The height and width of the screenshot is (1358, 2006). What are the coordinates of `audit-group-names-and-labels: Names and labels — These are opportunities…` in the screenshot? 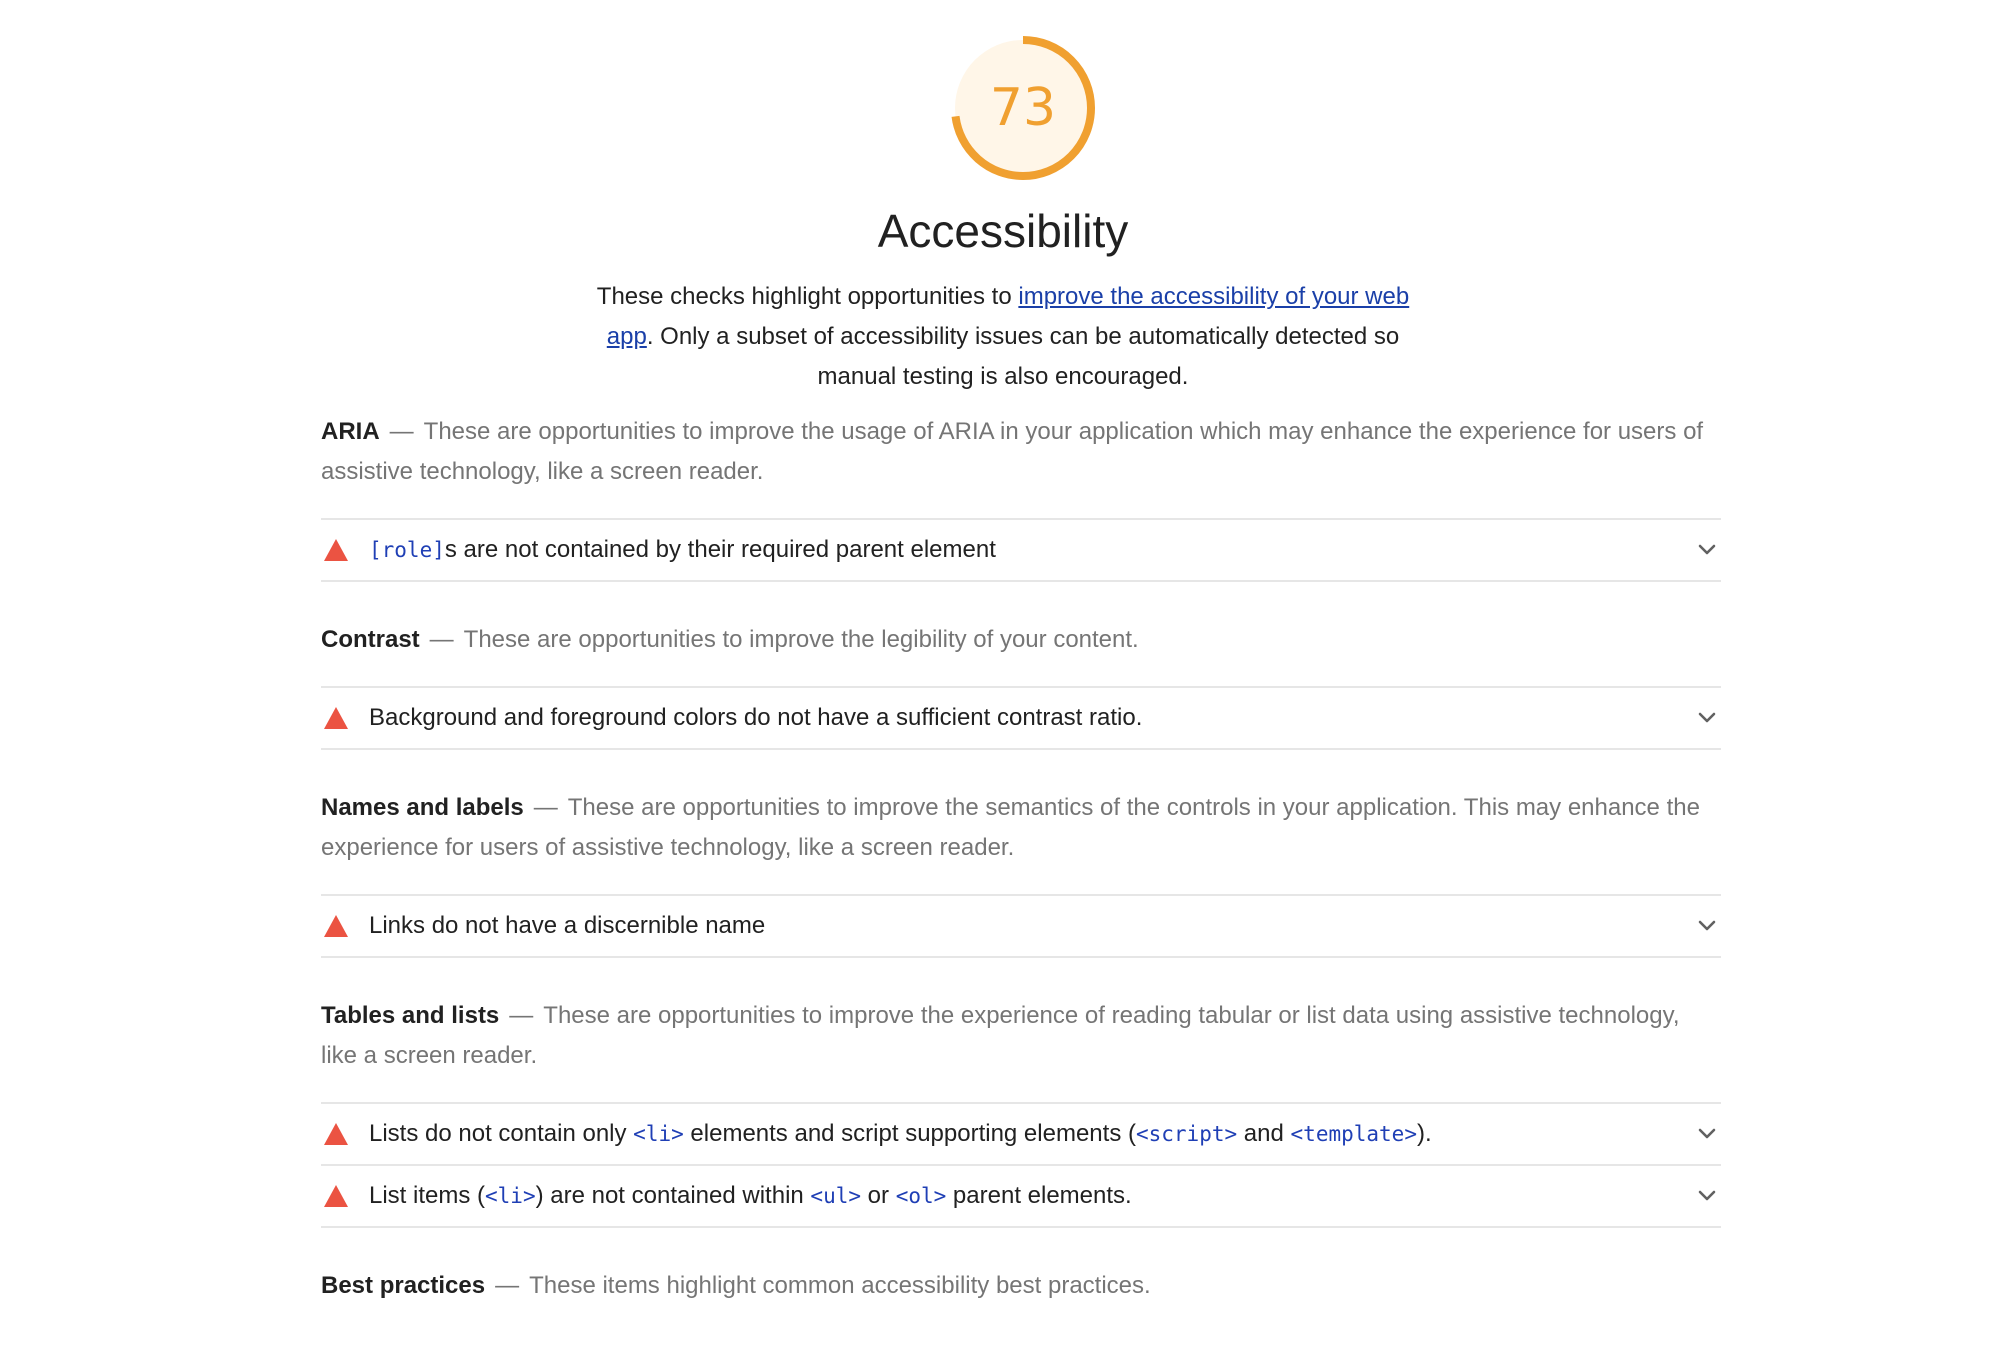 It's located at (1021, 873).